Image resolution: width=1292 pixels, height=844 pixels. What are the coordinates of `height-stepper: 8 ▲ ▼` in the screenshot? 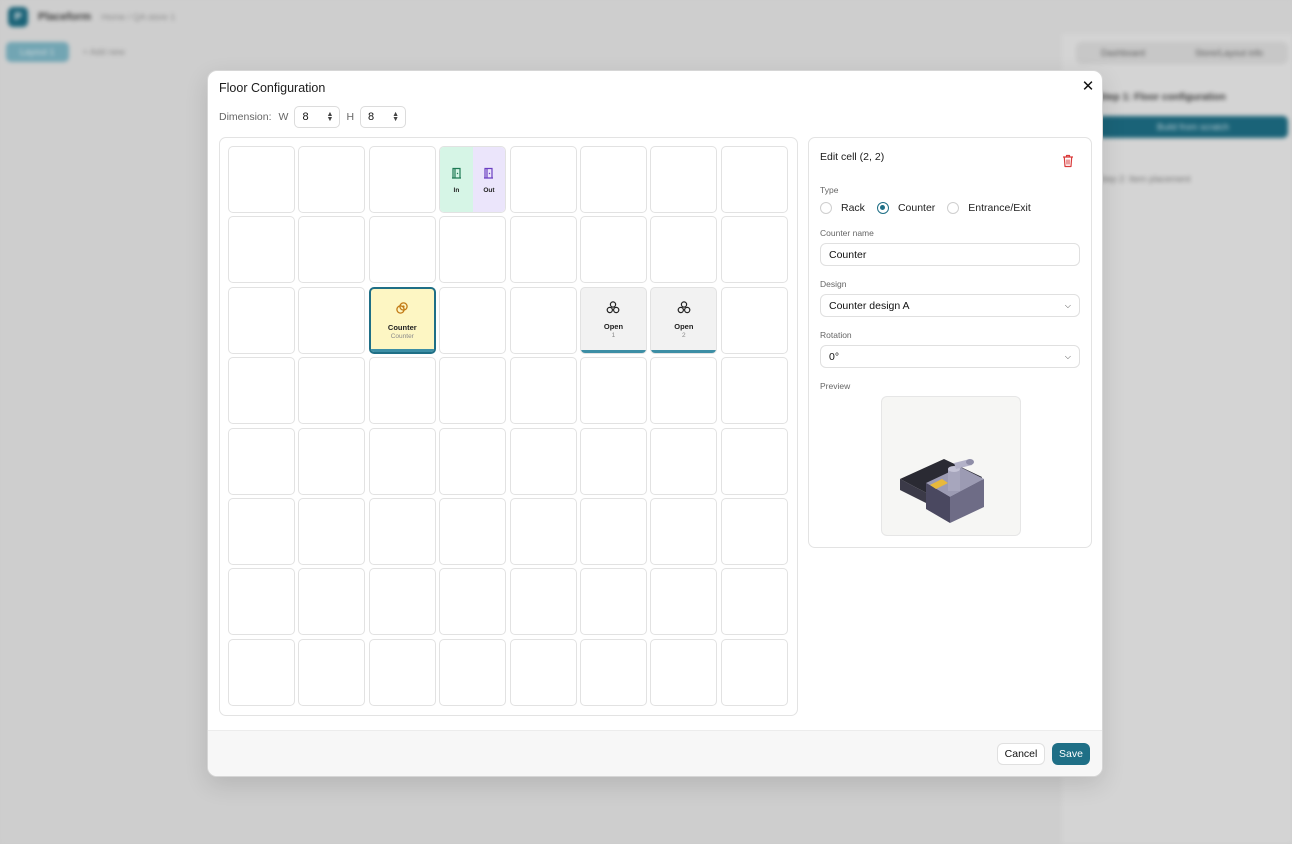 It's located at (383, 117).